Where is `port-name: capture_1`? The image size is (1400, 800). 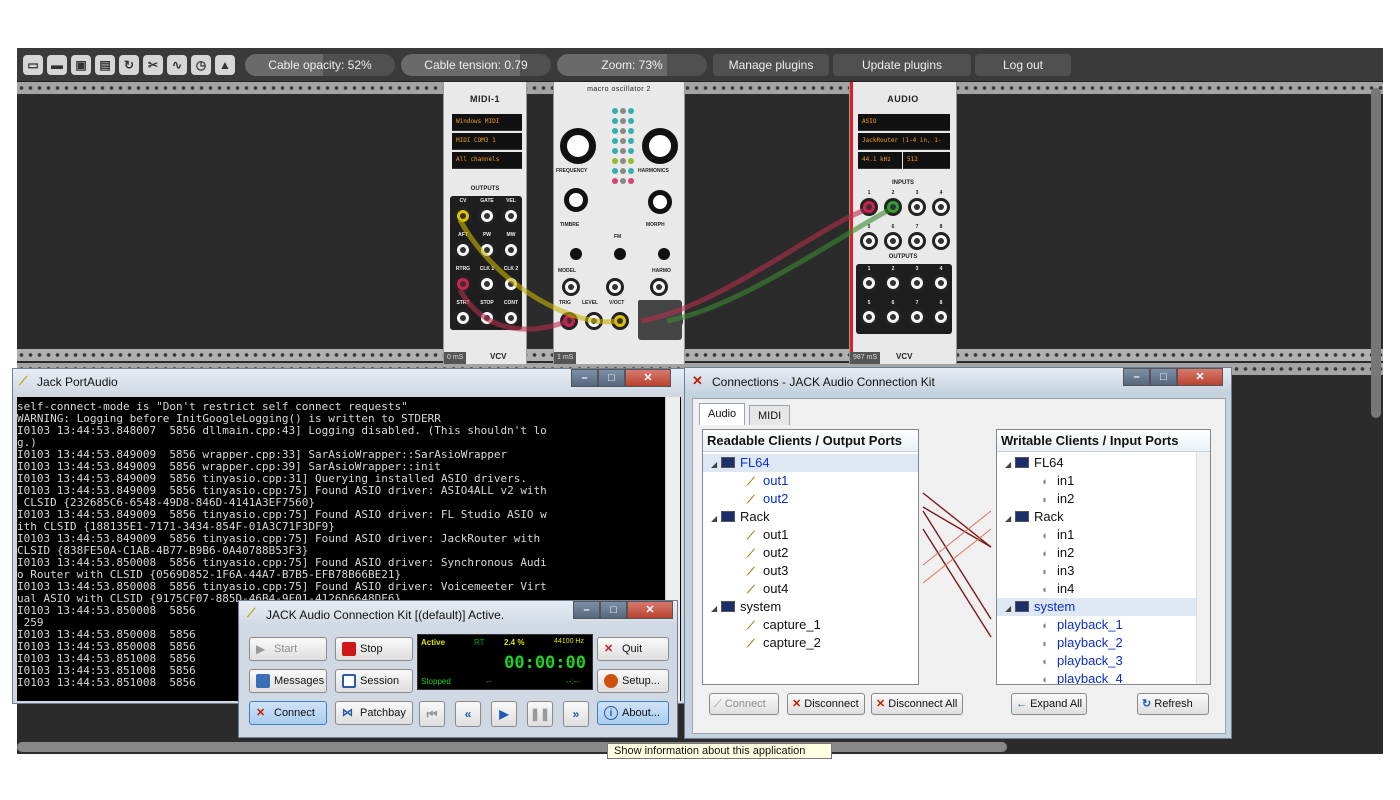 port-name: capture_1 is located at coordinates (792, 624).